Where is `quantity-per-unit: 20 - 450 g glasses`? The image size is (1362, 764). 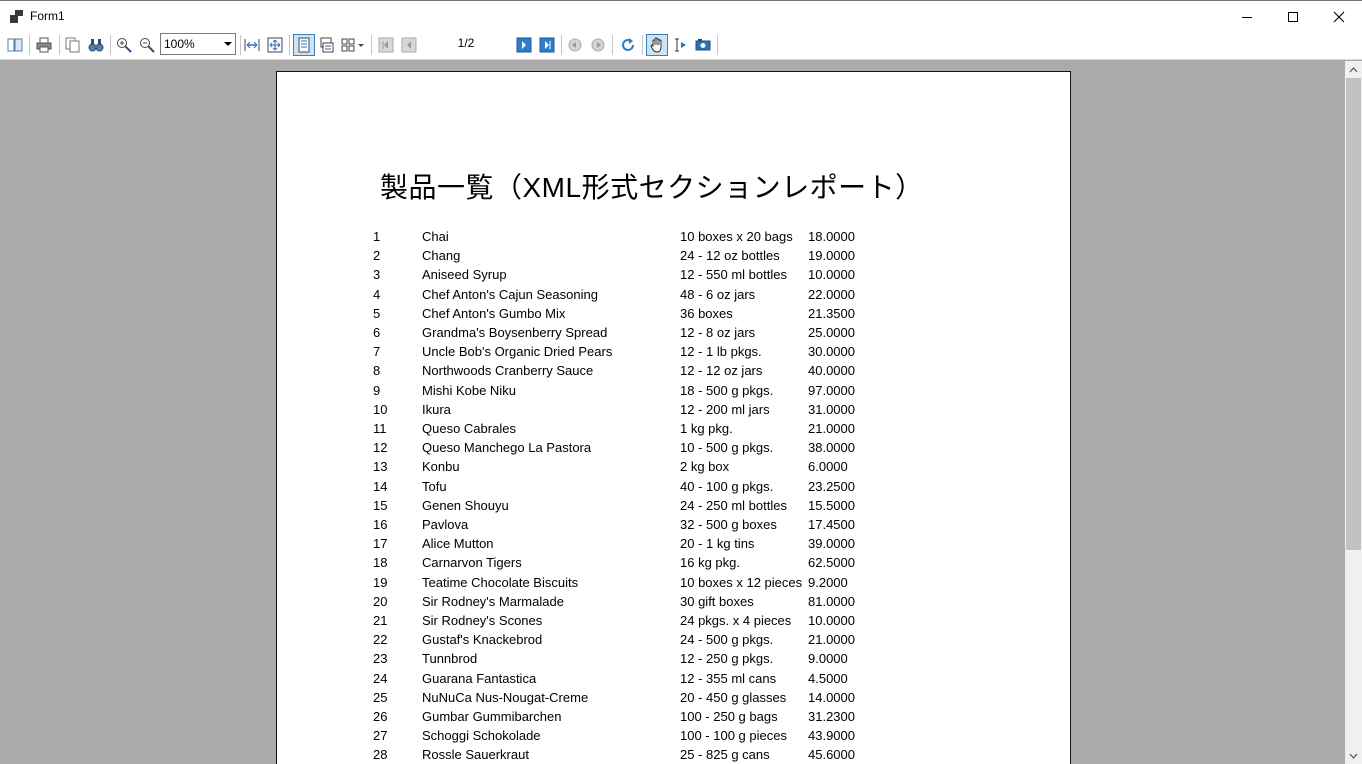 quantity-per-unit: 20 - 450 g glasses is located at coordinates (733, 697).